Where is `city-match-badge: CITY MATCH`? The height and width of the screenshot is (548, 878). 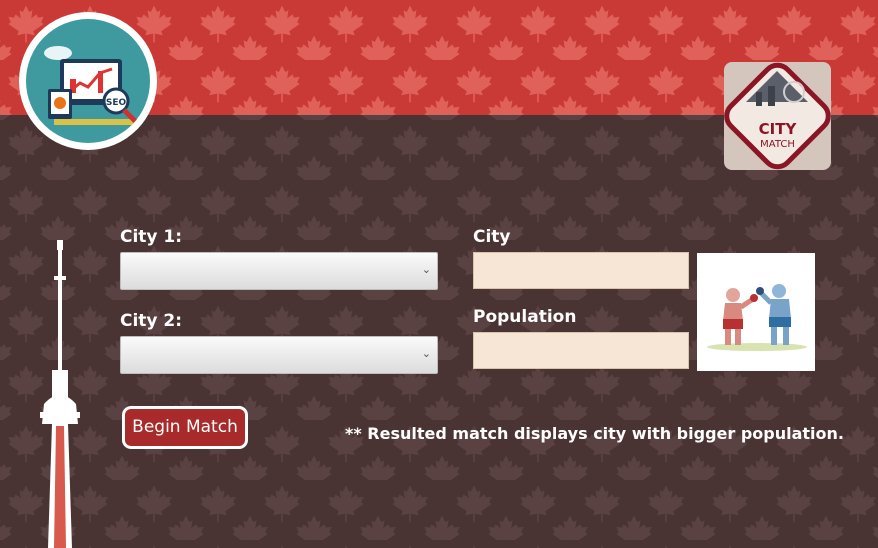 city-match-badge: CITY MATCH is located at coordinates (777, 116).